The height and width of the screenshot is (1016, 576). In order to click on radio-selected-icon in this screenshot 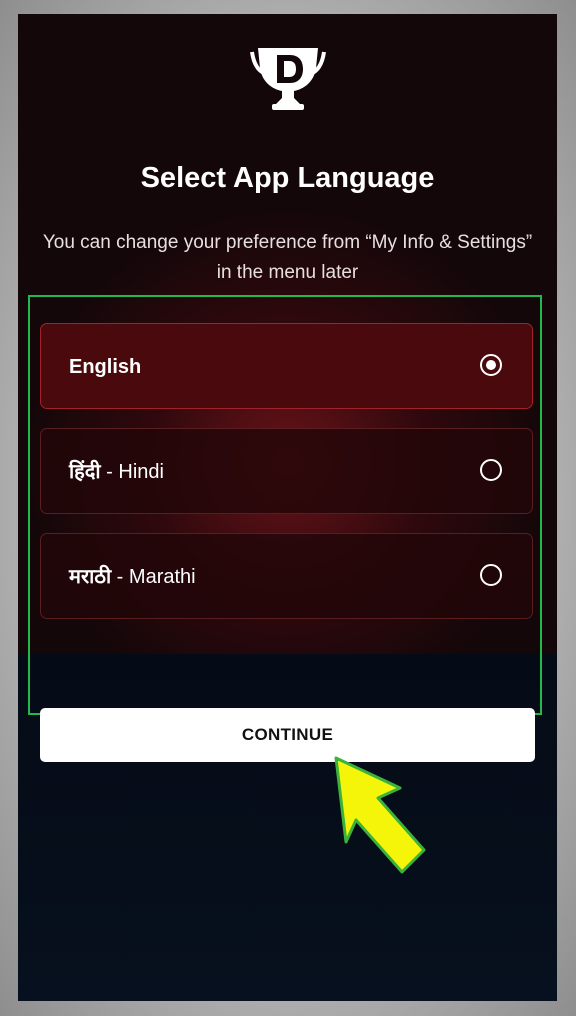, I will do `click(491, 365)`.